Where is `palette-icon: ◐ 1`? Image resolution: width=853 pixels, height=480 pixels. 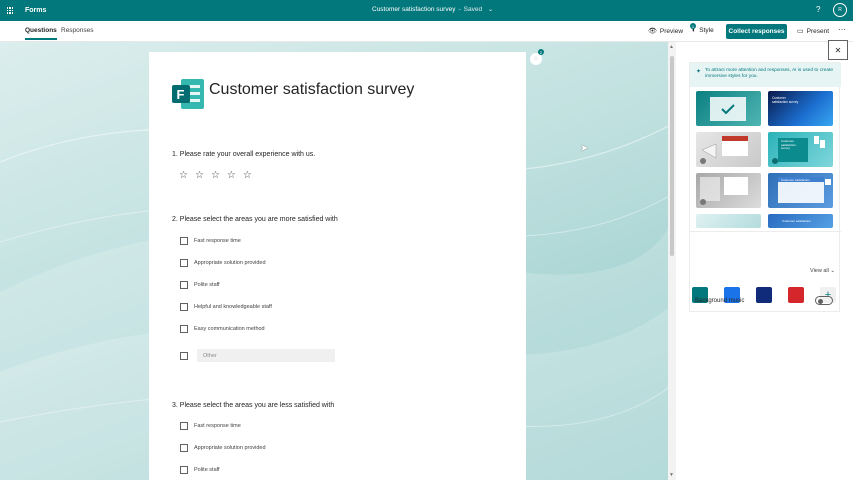 palette-icon: ◐ 1 is located at coordinates (693, 28).